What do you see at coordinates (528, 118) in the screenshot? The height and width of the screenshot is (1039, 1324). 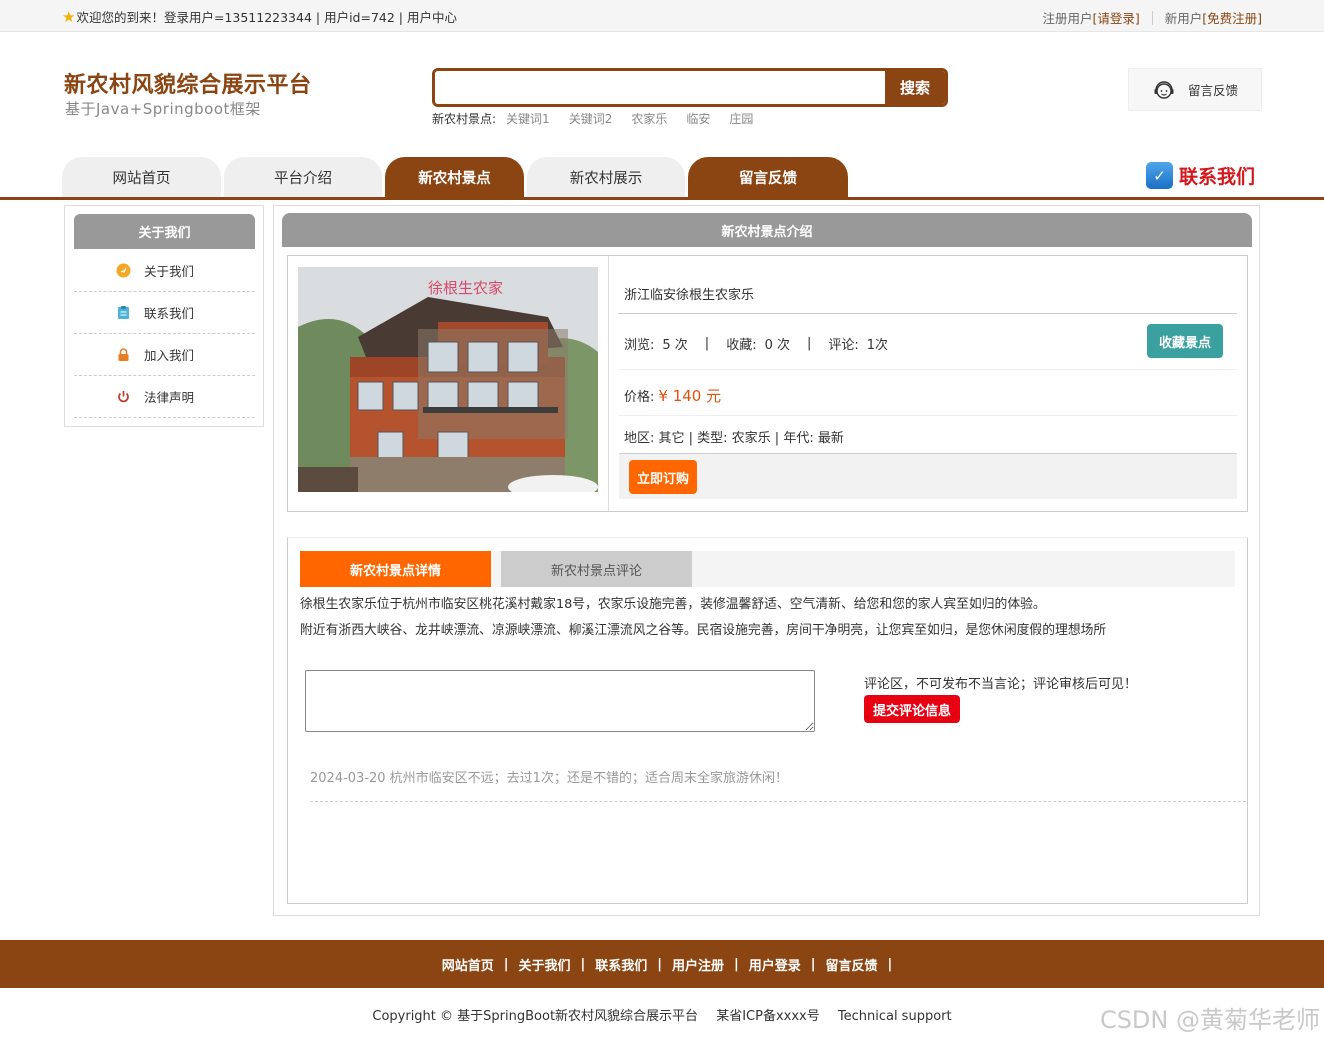 I see `hot-keyword: 关键词1` at bounding box center [528, 118].